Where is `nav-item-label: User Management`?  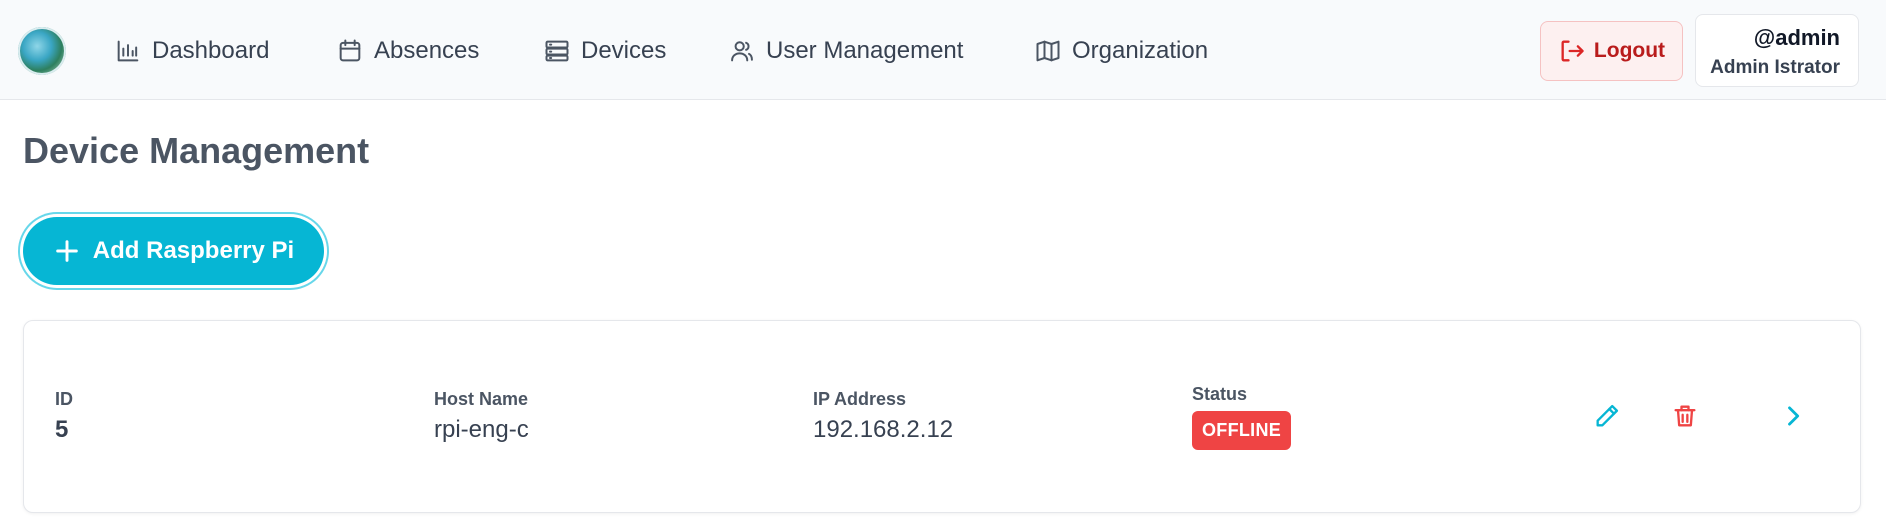 nav-item-label: User Management is located at coordinates (865, 50).